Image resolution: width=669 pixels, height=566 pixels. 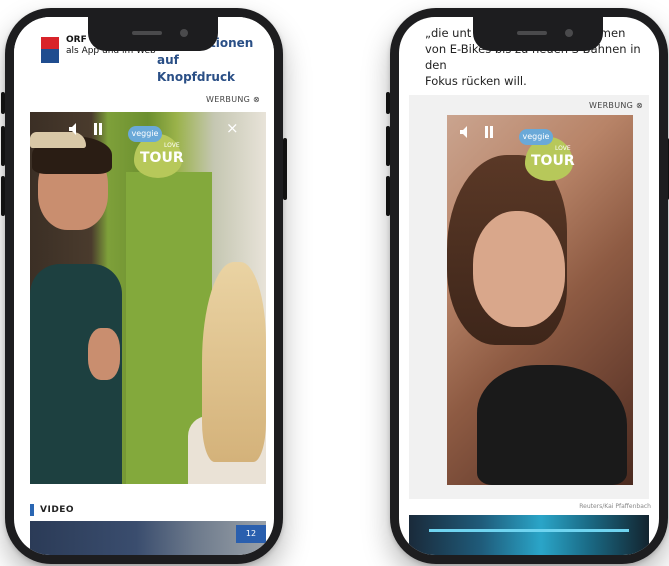 What do you see at coordinates (57, 510) in the screenshot?
I see `video-label-text: VIDEO` at bounding box center [57, 510].